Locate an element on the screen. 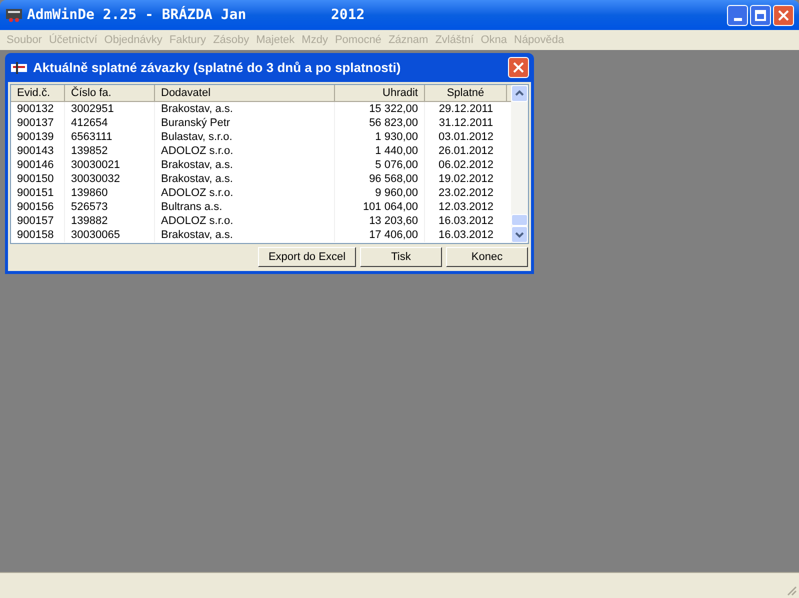 This screenshot has height=598, width=799. dialog-button: Konec is located at coordinates (487, 257).